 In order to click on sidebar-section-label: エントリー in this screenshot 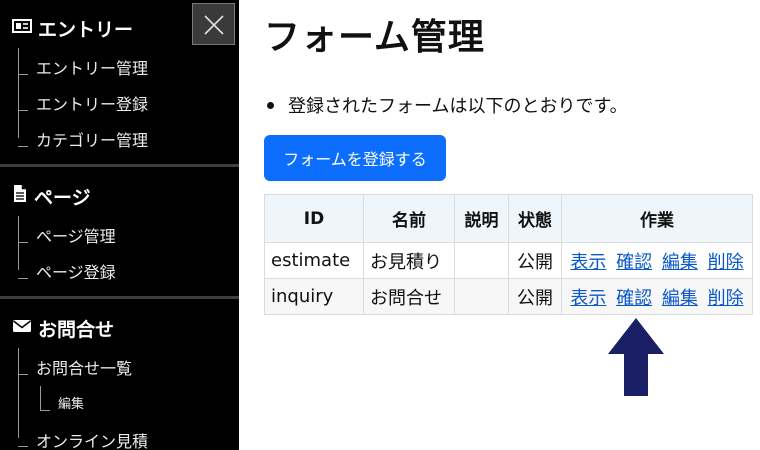, I will do `click(86, 29)`.